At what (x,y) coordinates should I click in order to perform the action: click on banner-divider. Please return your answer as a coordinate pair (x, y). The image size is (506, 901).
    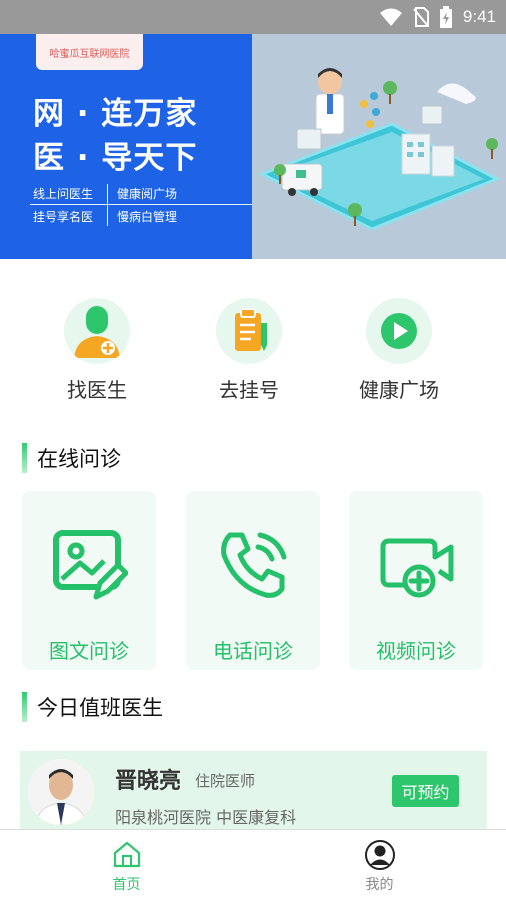
    Looking at the image, I should click on (141, 204).